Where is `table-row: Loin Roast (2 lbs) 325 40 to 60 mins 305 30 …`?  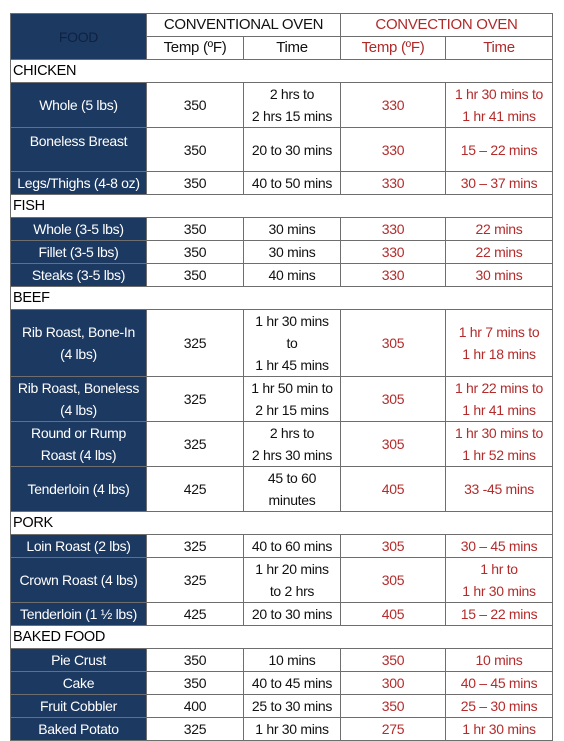
table-row: Loin Roast (2 lbs) 325 40 to 60 mins 305 30 … is located at coordinates (281, 546).